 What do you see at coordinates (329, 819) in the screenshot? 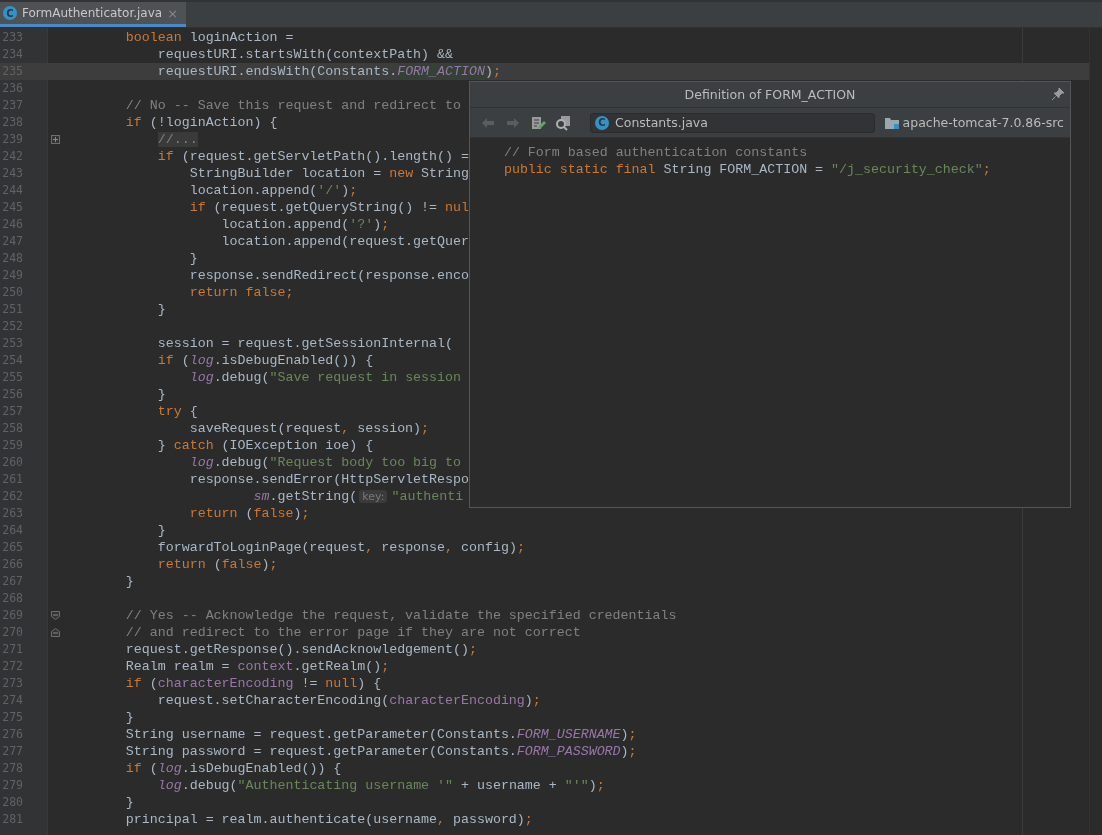
I see `code-line: principal = realm.authenticate(username, password);` at bounding box center [329, 819].